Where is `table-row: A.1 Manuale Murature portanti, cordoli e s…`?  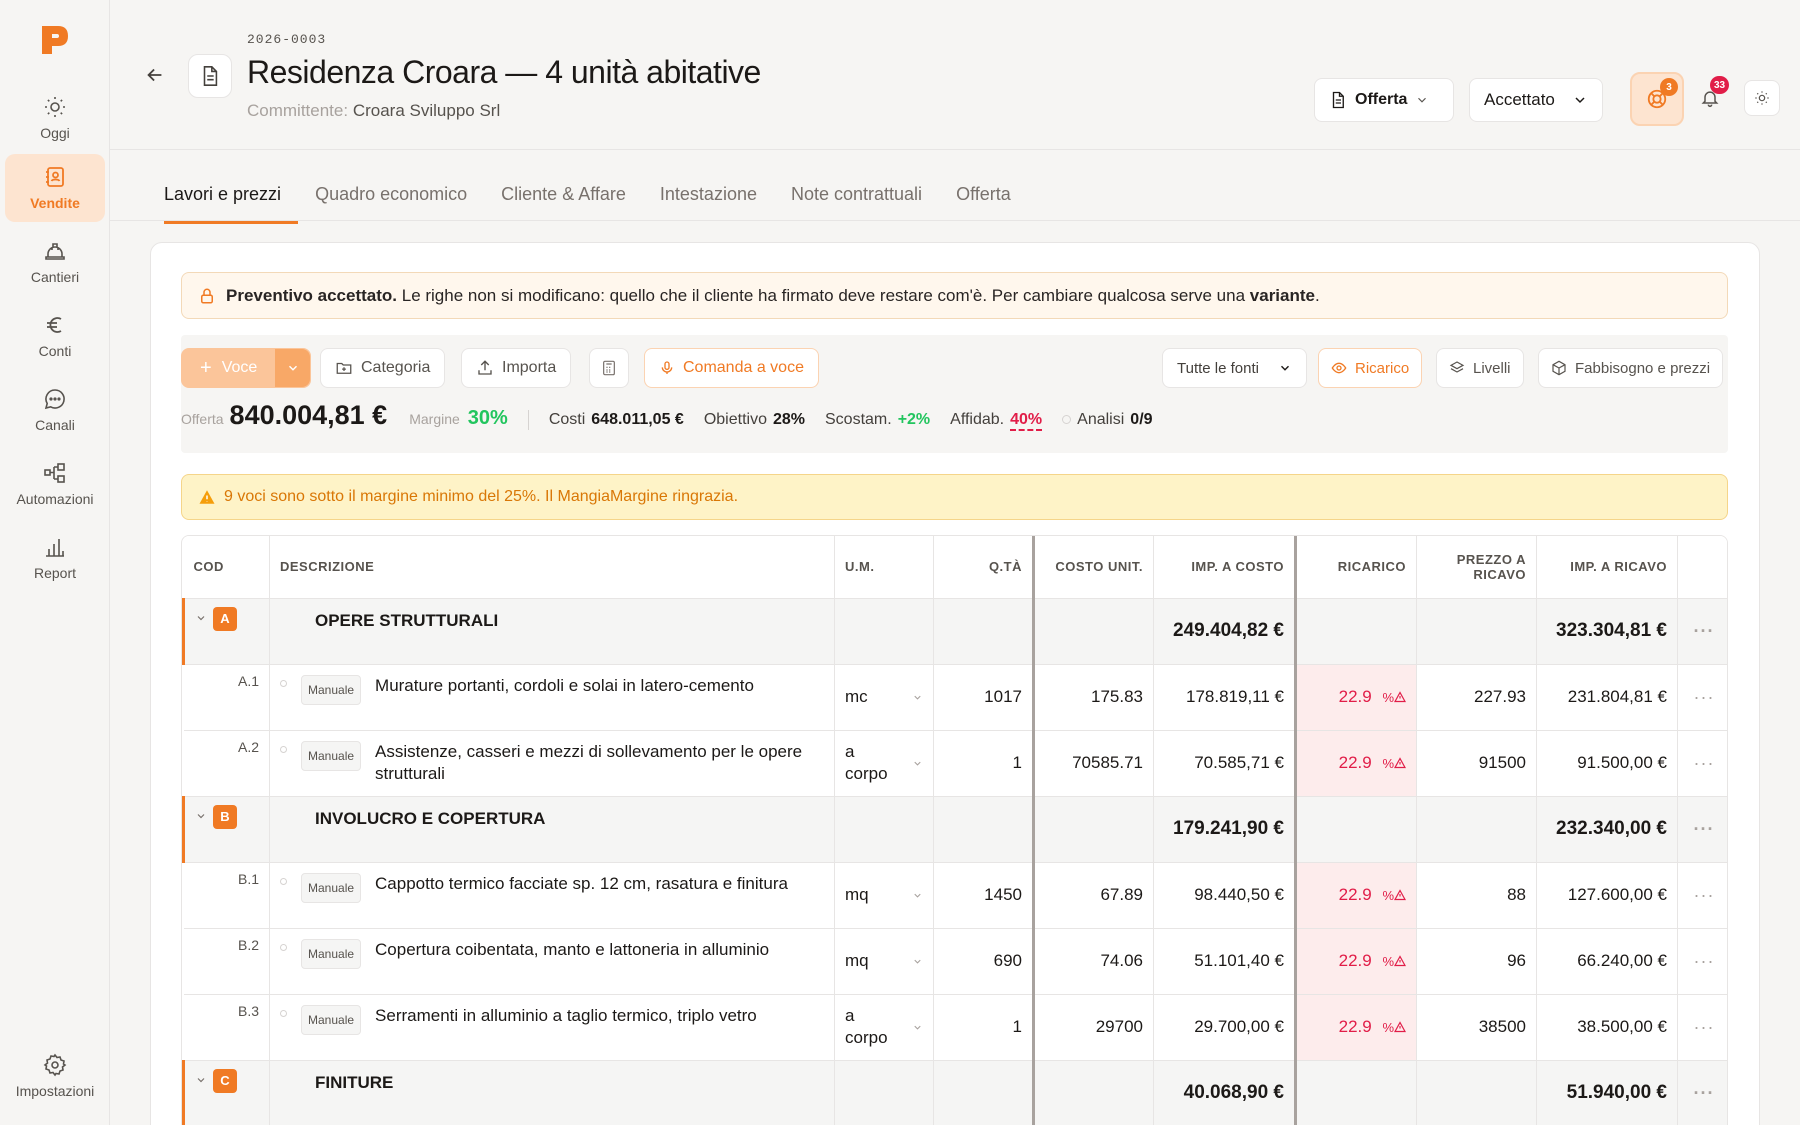
table-row: A.1 Manuale Murature portanti, cordoli e s… is located at coordinates (955, 697).